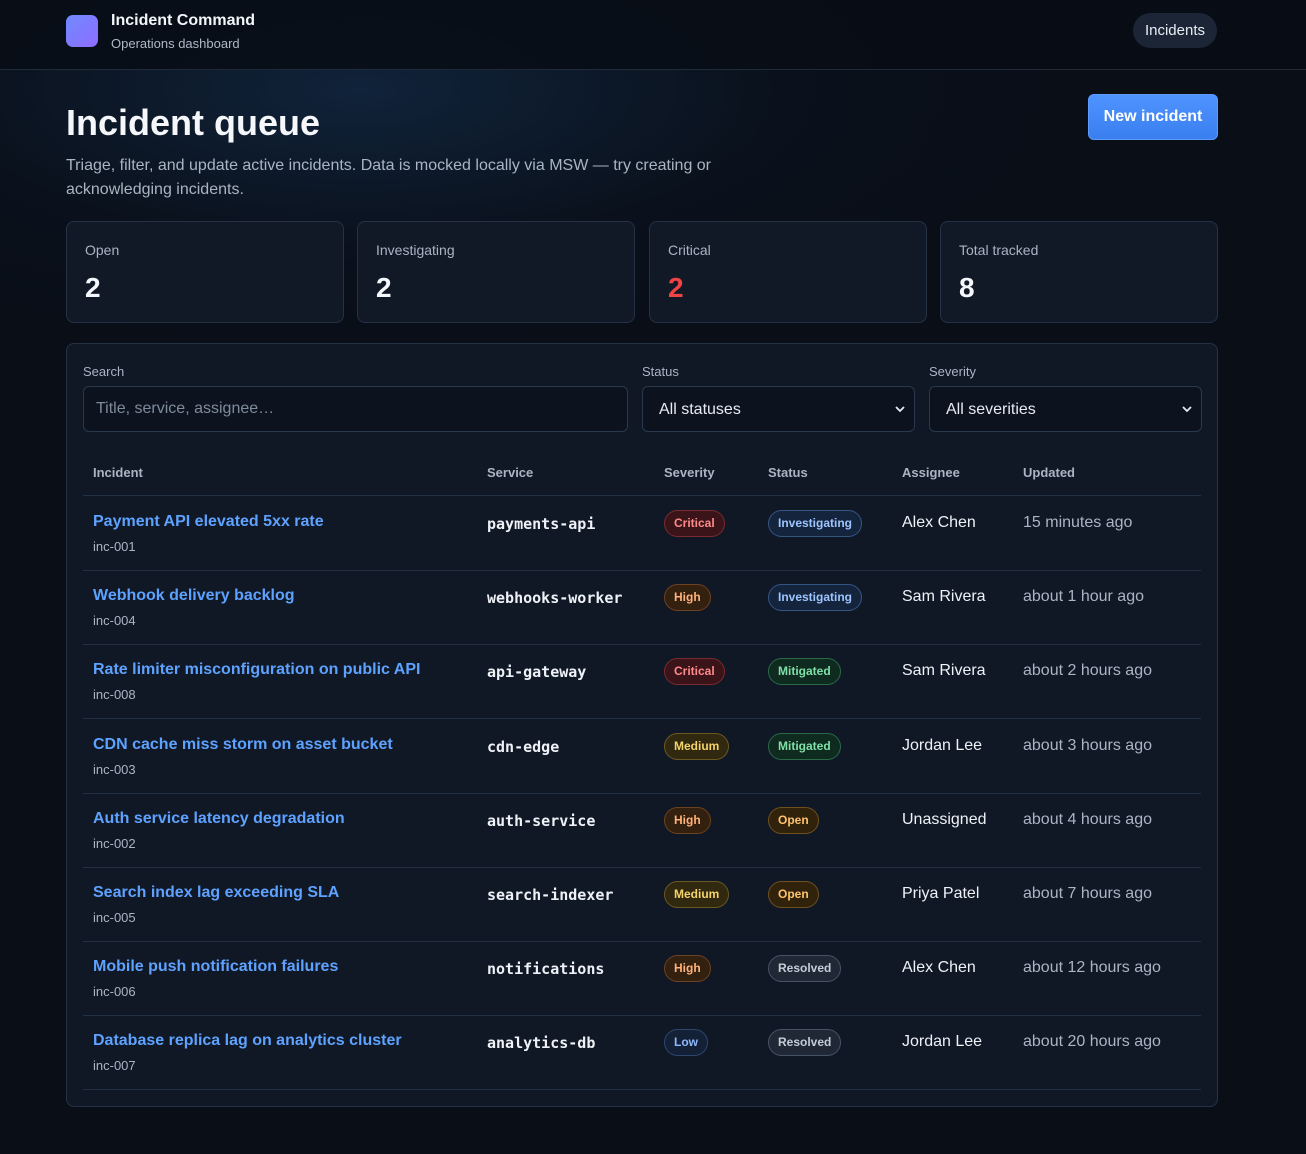 This screenshot has height=1154, width=1306. Describe the element at coordinates (114, 1065) in the screenshot. I see `incident-id: inc-007` at that location.